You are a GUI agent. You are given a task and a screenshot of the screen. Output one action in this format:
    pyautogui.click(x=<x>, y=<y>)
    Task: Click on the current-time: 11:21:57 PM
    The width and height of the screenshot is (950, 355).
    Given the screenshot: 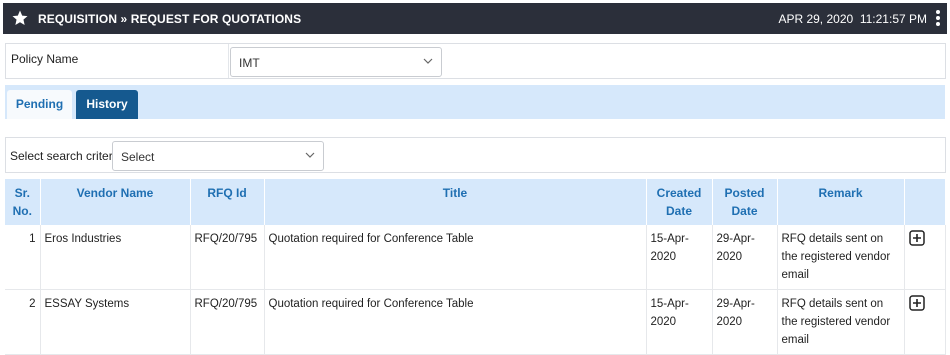 What is the action you would take?
    pyautogui.click(x=893, y=19)
    